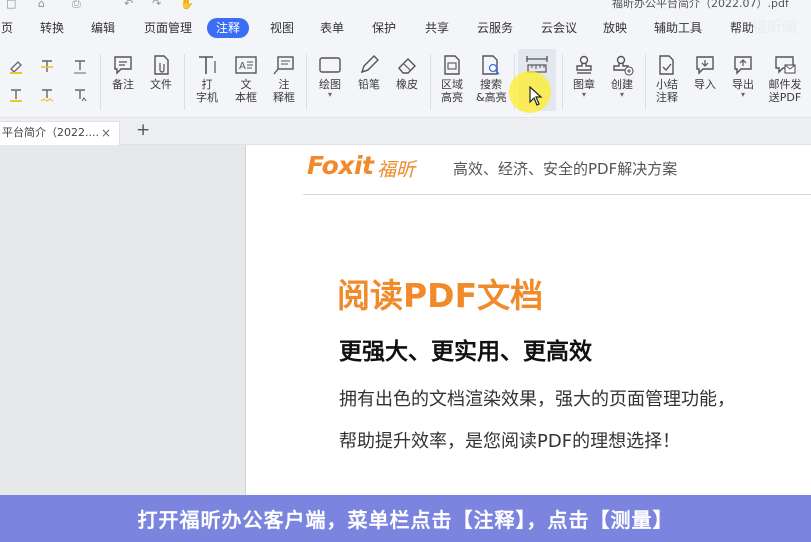 This screenshot has height=542, width=811. What do you see at coordinates (584, 64) in the screenshot?
I see `stamp-icon` at bounding box center [584, 64].